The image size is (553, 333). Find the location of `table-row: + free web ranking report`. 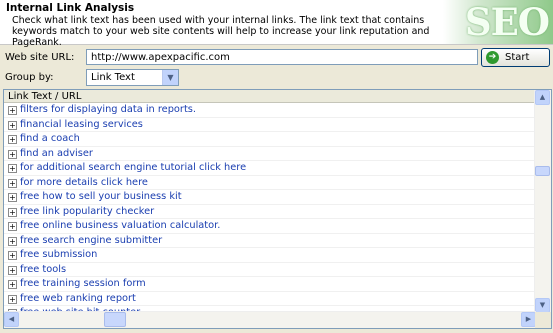

table-row: + free web ranking report is located at coordinates (270, 299).